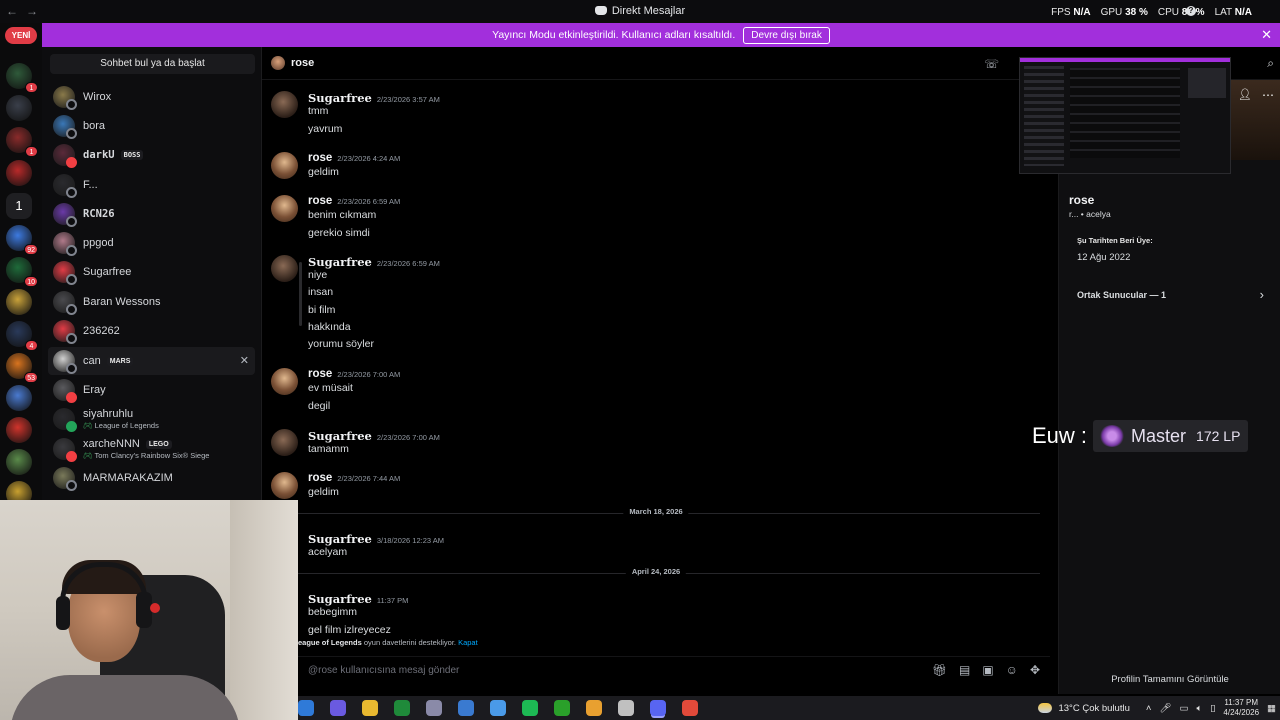  What do you see at coordinates (987, 670) in the screenshot?
I see `sticker-icon: ▣` at bounding box center [987, 670].